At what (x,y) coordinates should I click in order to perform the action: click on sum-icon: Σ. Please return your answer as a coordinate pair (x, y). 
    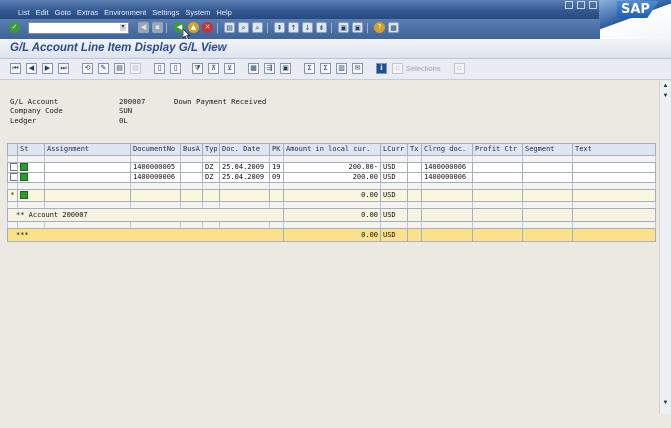
    Looking at the image, I should click on (309, 68).